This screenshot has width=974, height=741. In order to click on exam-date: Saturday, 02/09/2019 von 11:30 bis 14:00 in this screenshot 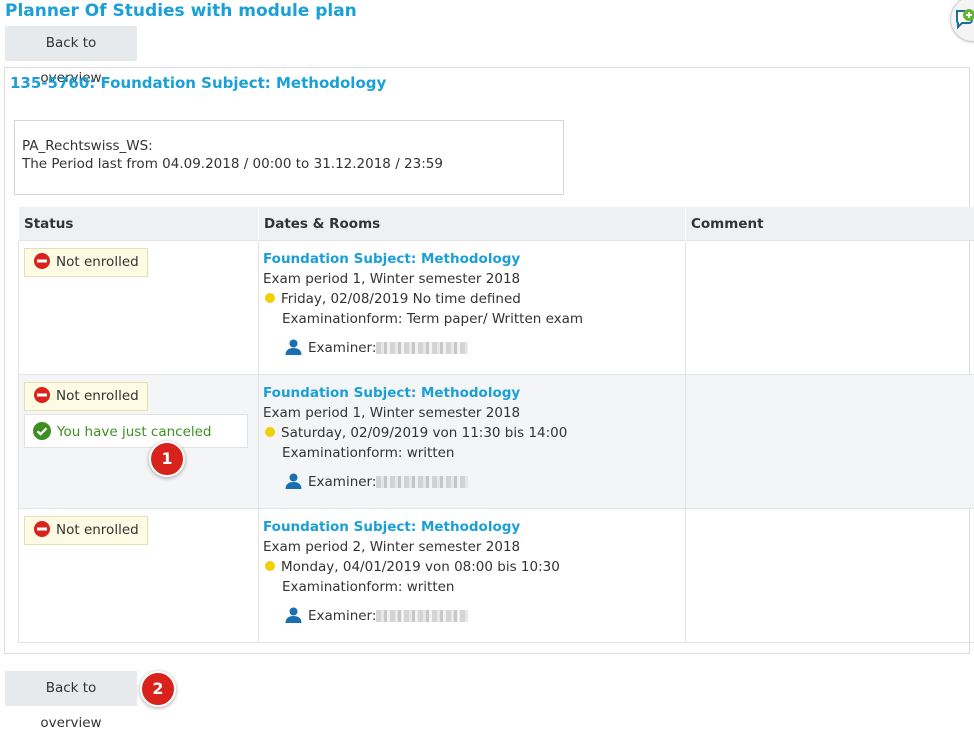, I will do `click(424, 433)`.